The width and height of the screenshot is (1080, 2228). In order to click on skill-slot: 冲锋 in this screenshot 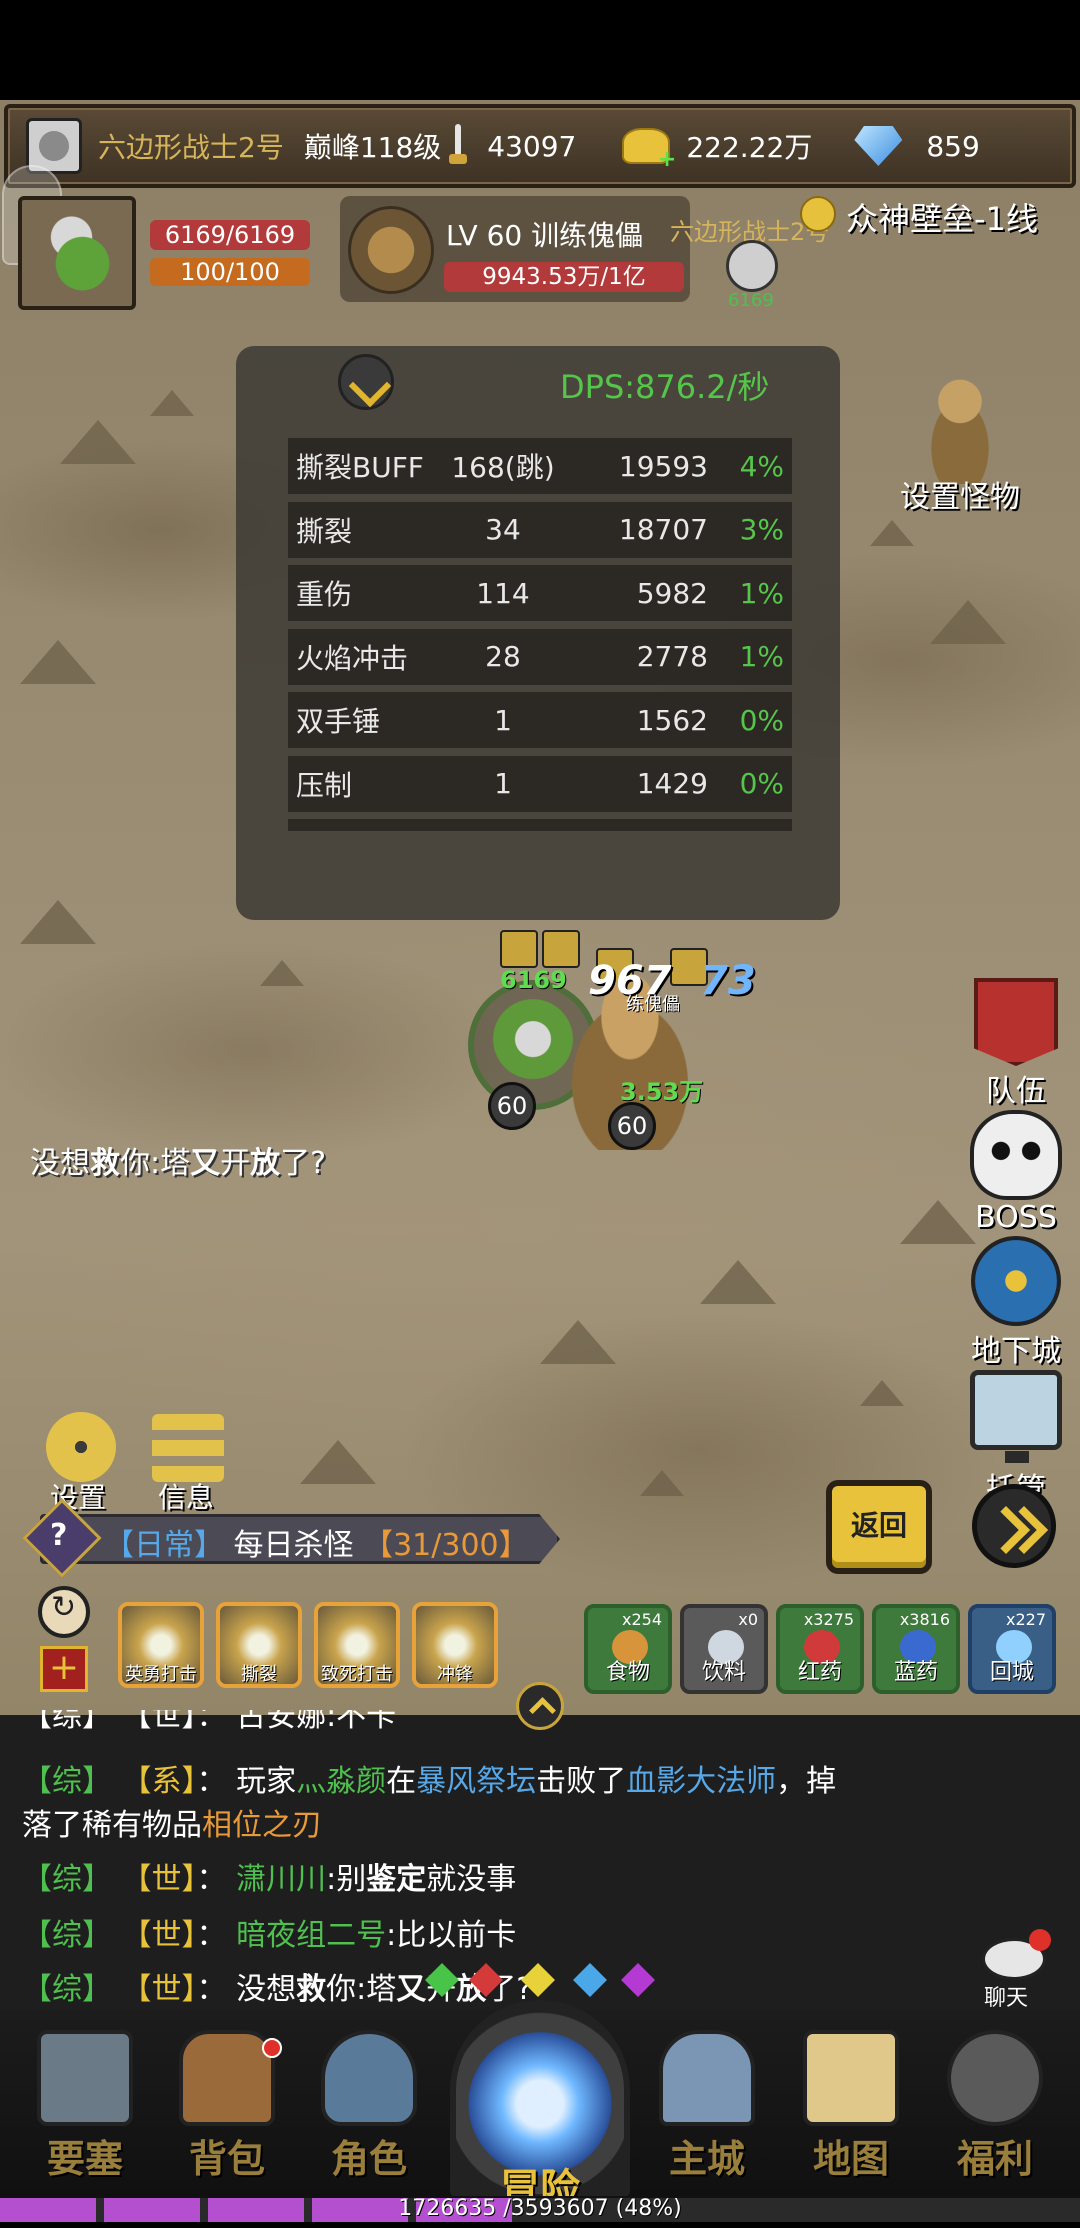, I will do `click(455, 1645)`.